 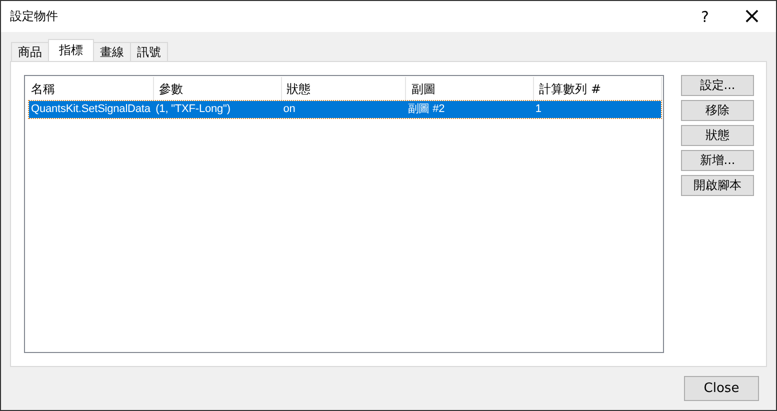 What do you see at coordinates (34, 16) in the screenshot?
I see `window-title: 設定物件` at bounding box center [34, 16].